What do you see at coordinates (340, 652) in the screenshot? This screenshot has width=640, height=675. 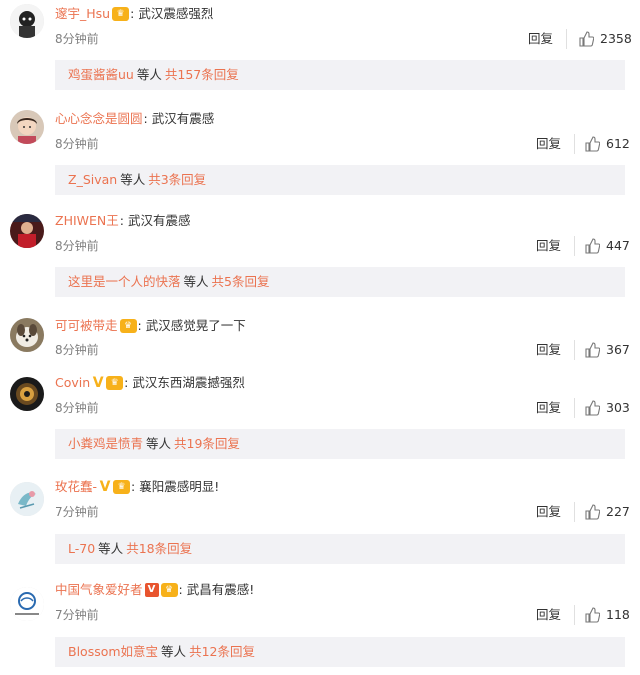 I see `reply-summary: Blossom如意宝 等人 共12条回复` at bounding box center [340, 652].